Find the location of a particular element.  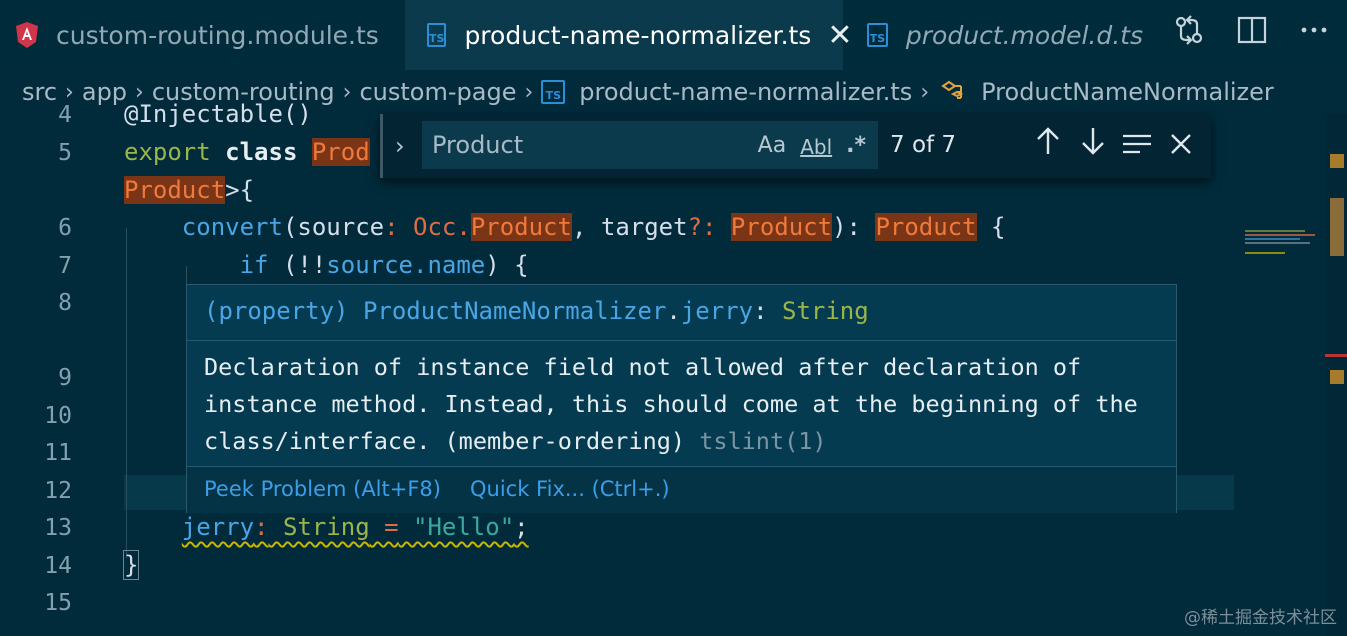

quick-fix-link: Quick Fix... (Ctrl+.) is located at coordinates (570, 489).